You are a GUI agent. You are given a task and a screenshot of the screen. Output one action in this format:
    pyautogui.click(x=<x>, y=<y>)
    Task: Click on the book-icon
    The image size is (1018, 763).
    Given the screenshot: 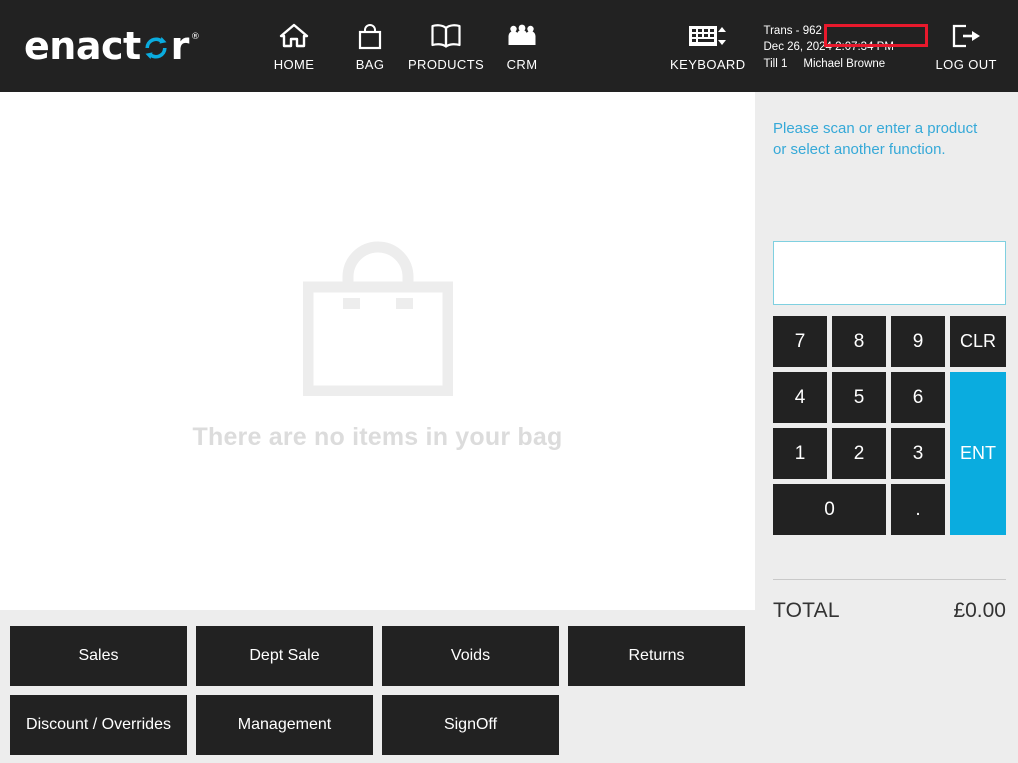 What is the action you would take?
    pyautogui.click(x=446, y=36)
    